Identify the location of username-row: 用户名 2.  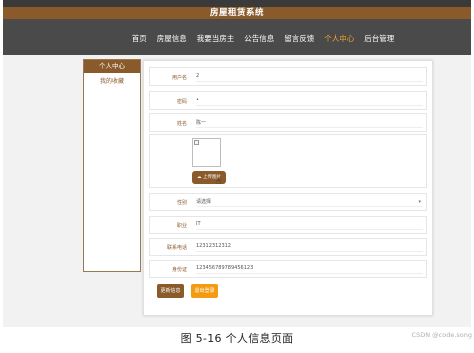
(288, 76).